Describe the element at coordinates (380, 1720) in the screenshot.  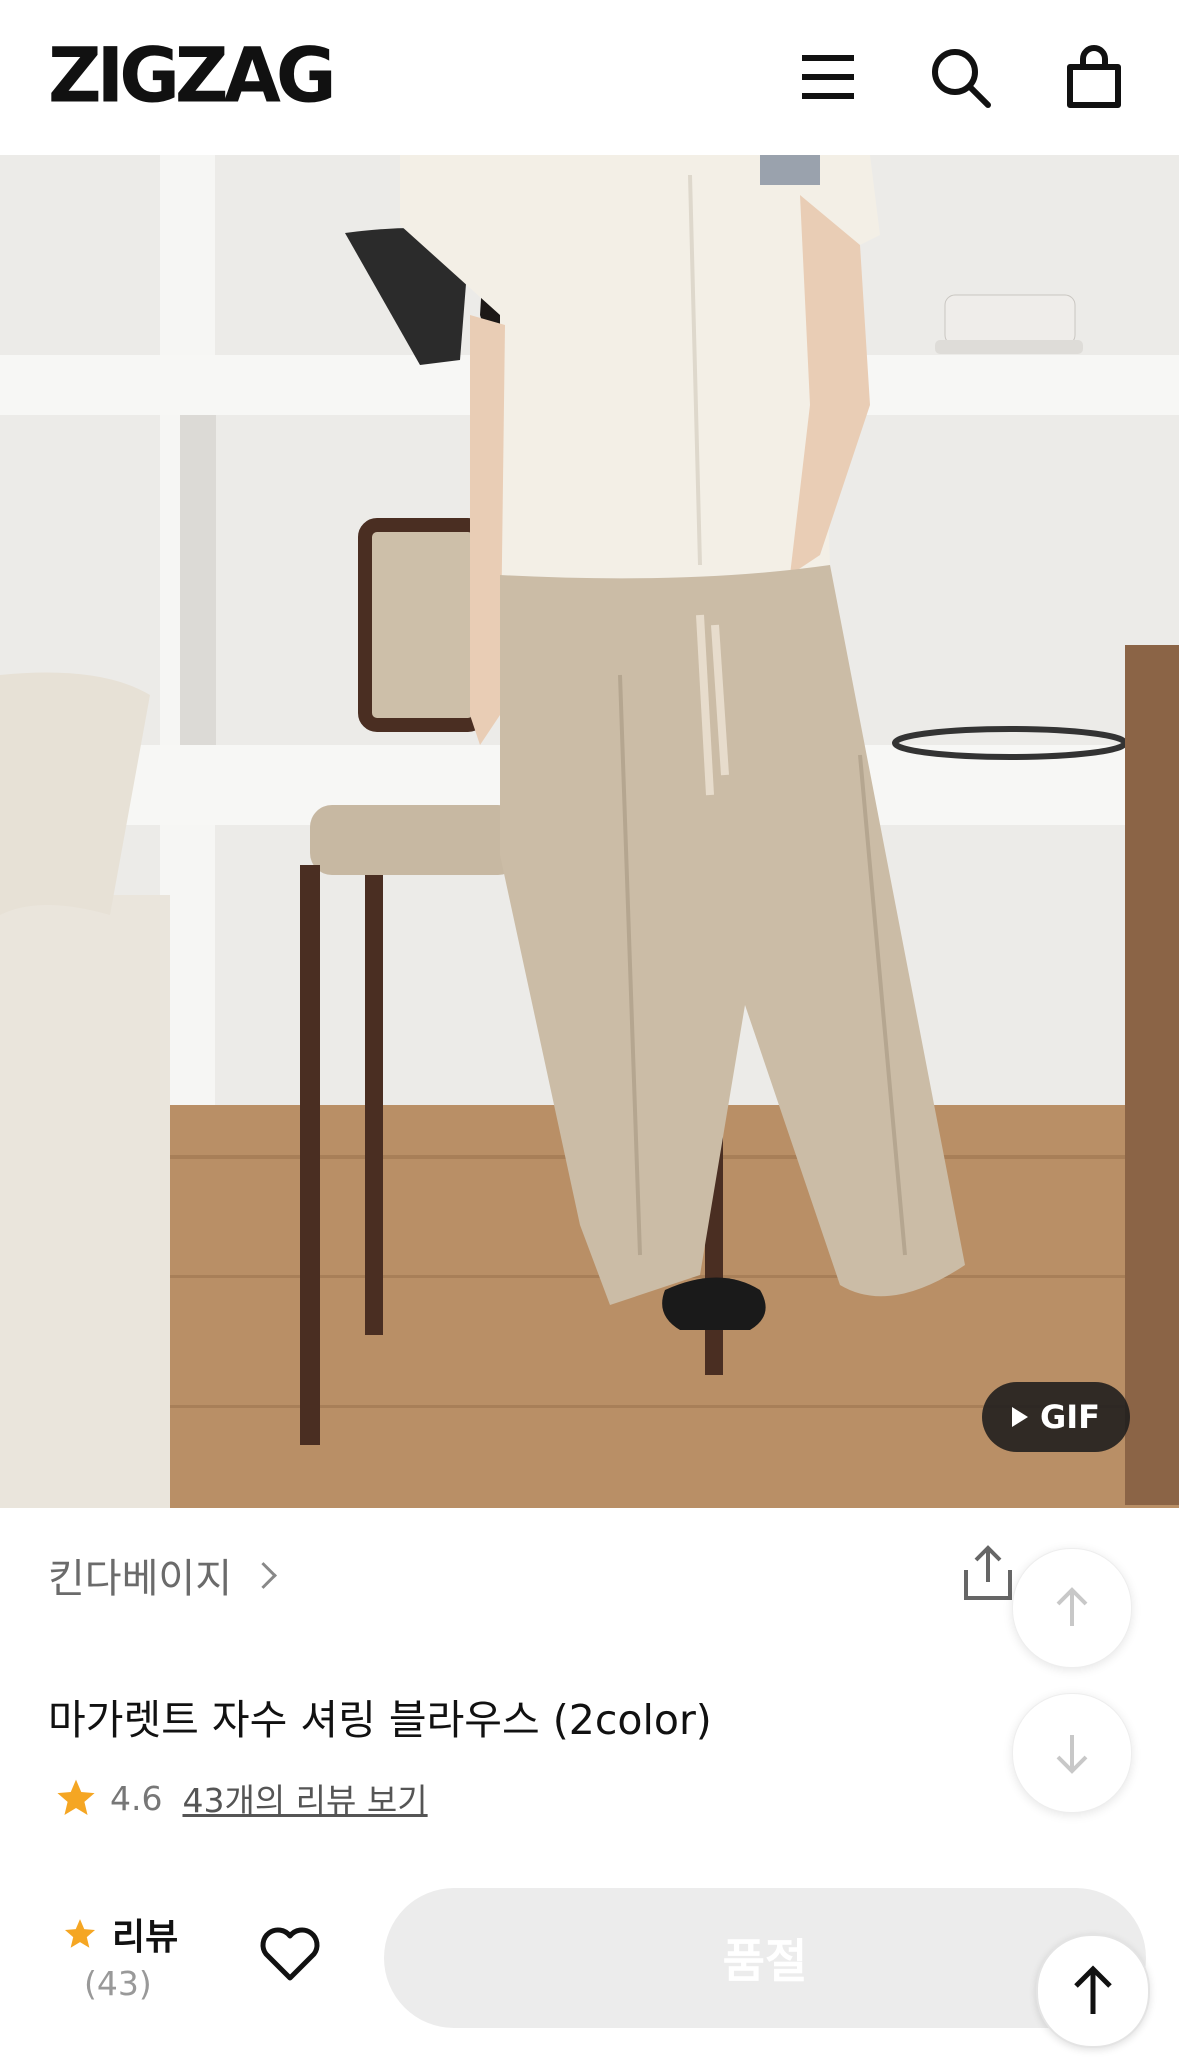
I see `product-title: 마가렛트 자수 셔링 블라우스 (2color)` at that location.